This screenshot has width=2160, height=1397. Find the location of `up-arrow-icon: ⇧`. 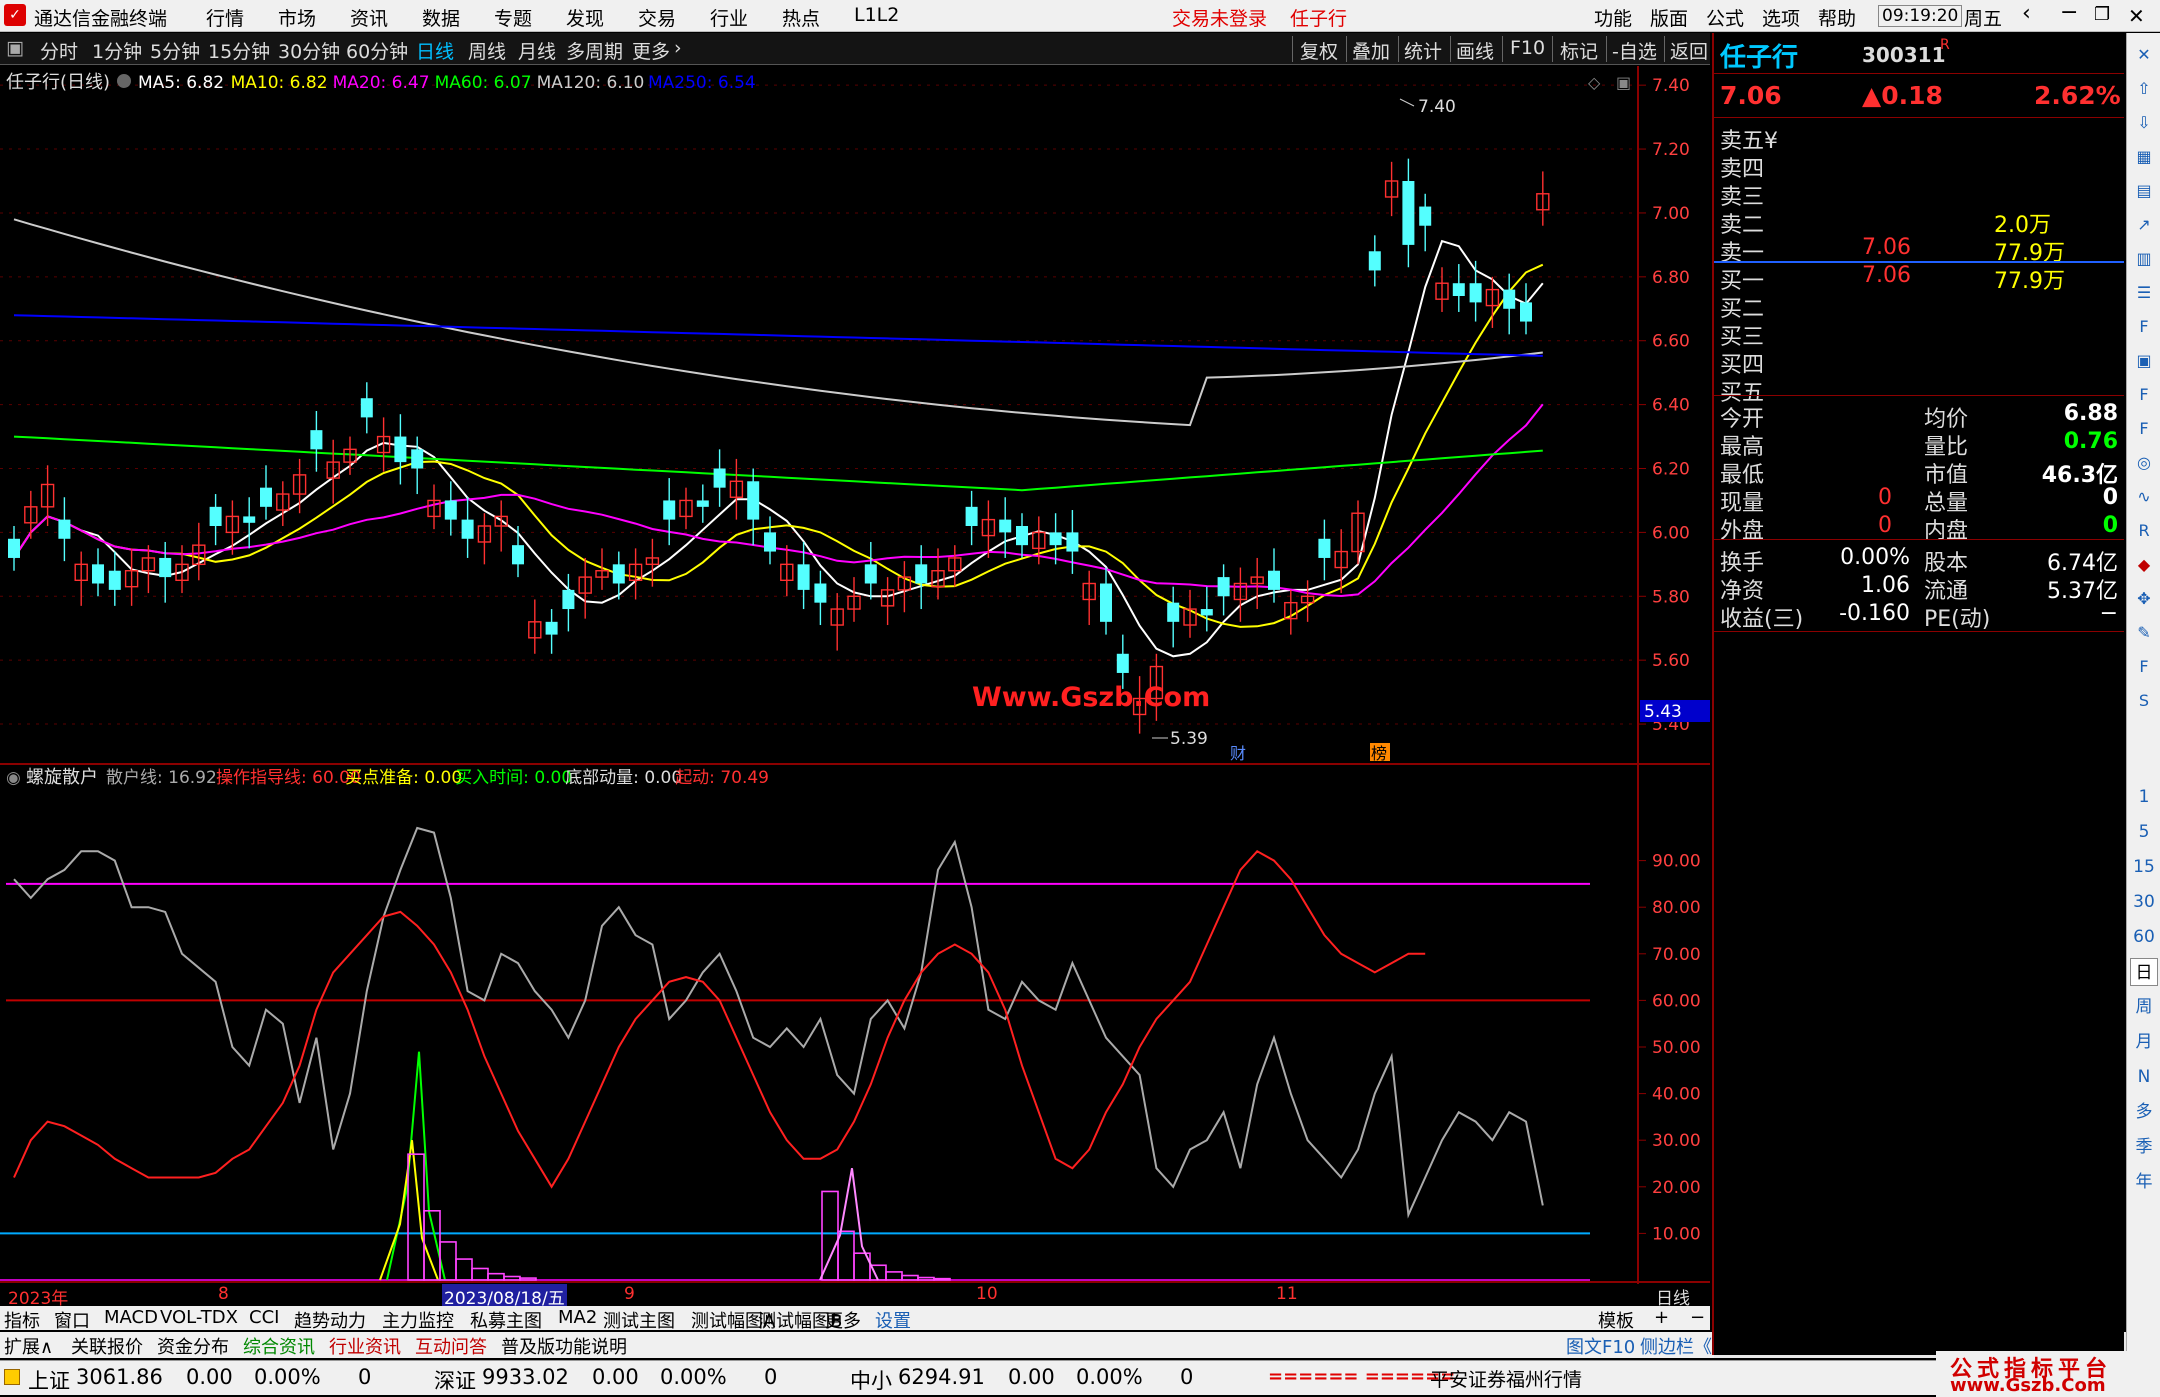

up-arrow-icon: ⇧ is located at coordinates (2144, 89).